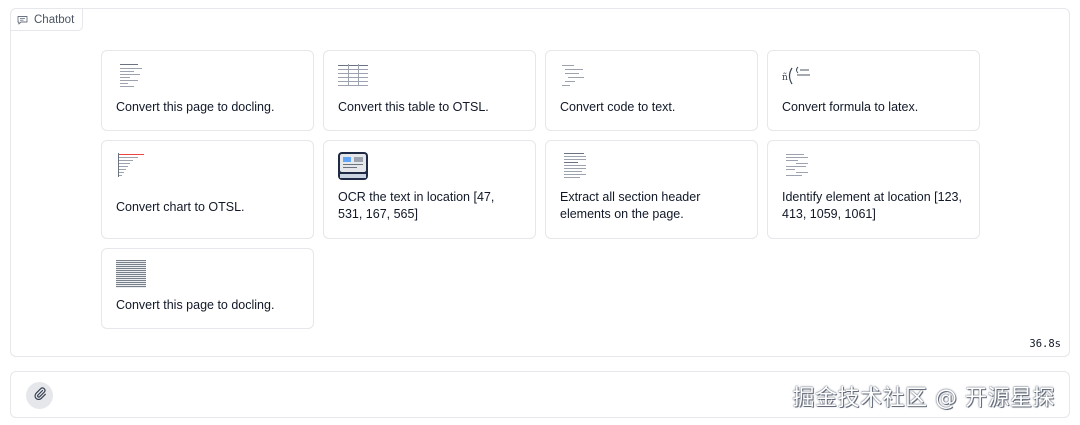 Image resolution: width=1080 pixels, height=425 pixels. I want to click on example-card: Convert code to text., so click(651, 90).